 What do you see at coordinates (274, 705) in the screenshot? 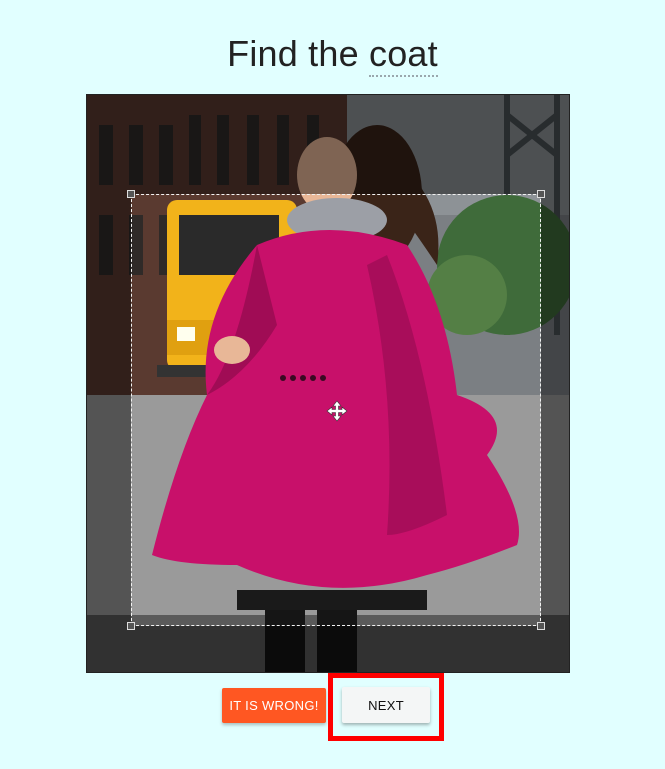
I see `it-is-wrong-button: IT IS WRONG!` at bounding box center [274, 705].